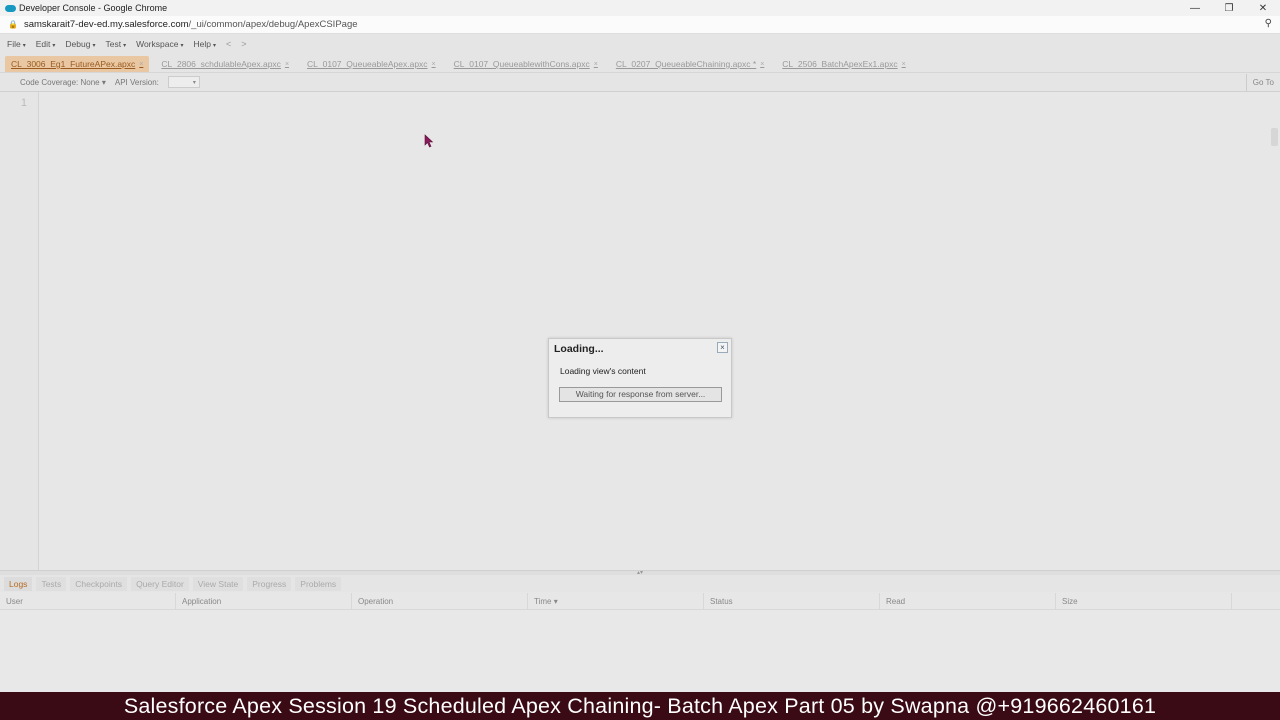 The image size is (1280, 720). What do you see at coordinates (1274, 137) in the screenshot?
I see `editor-scrollbar` at bounding box center [1274, 137].